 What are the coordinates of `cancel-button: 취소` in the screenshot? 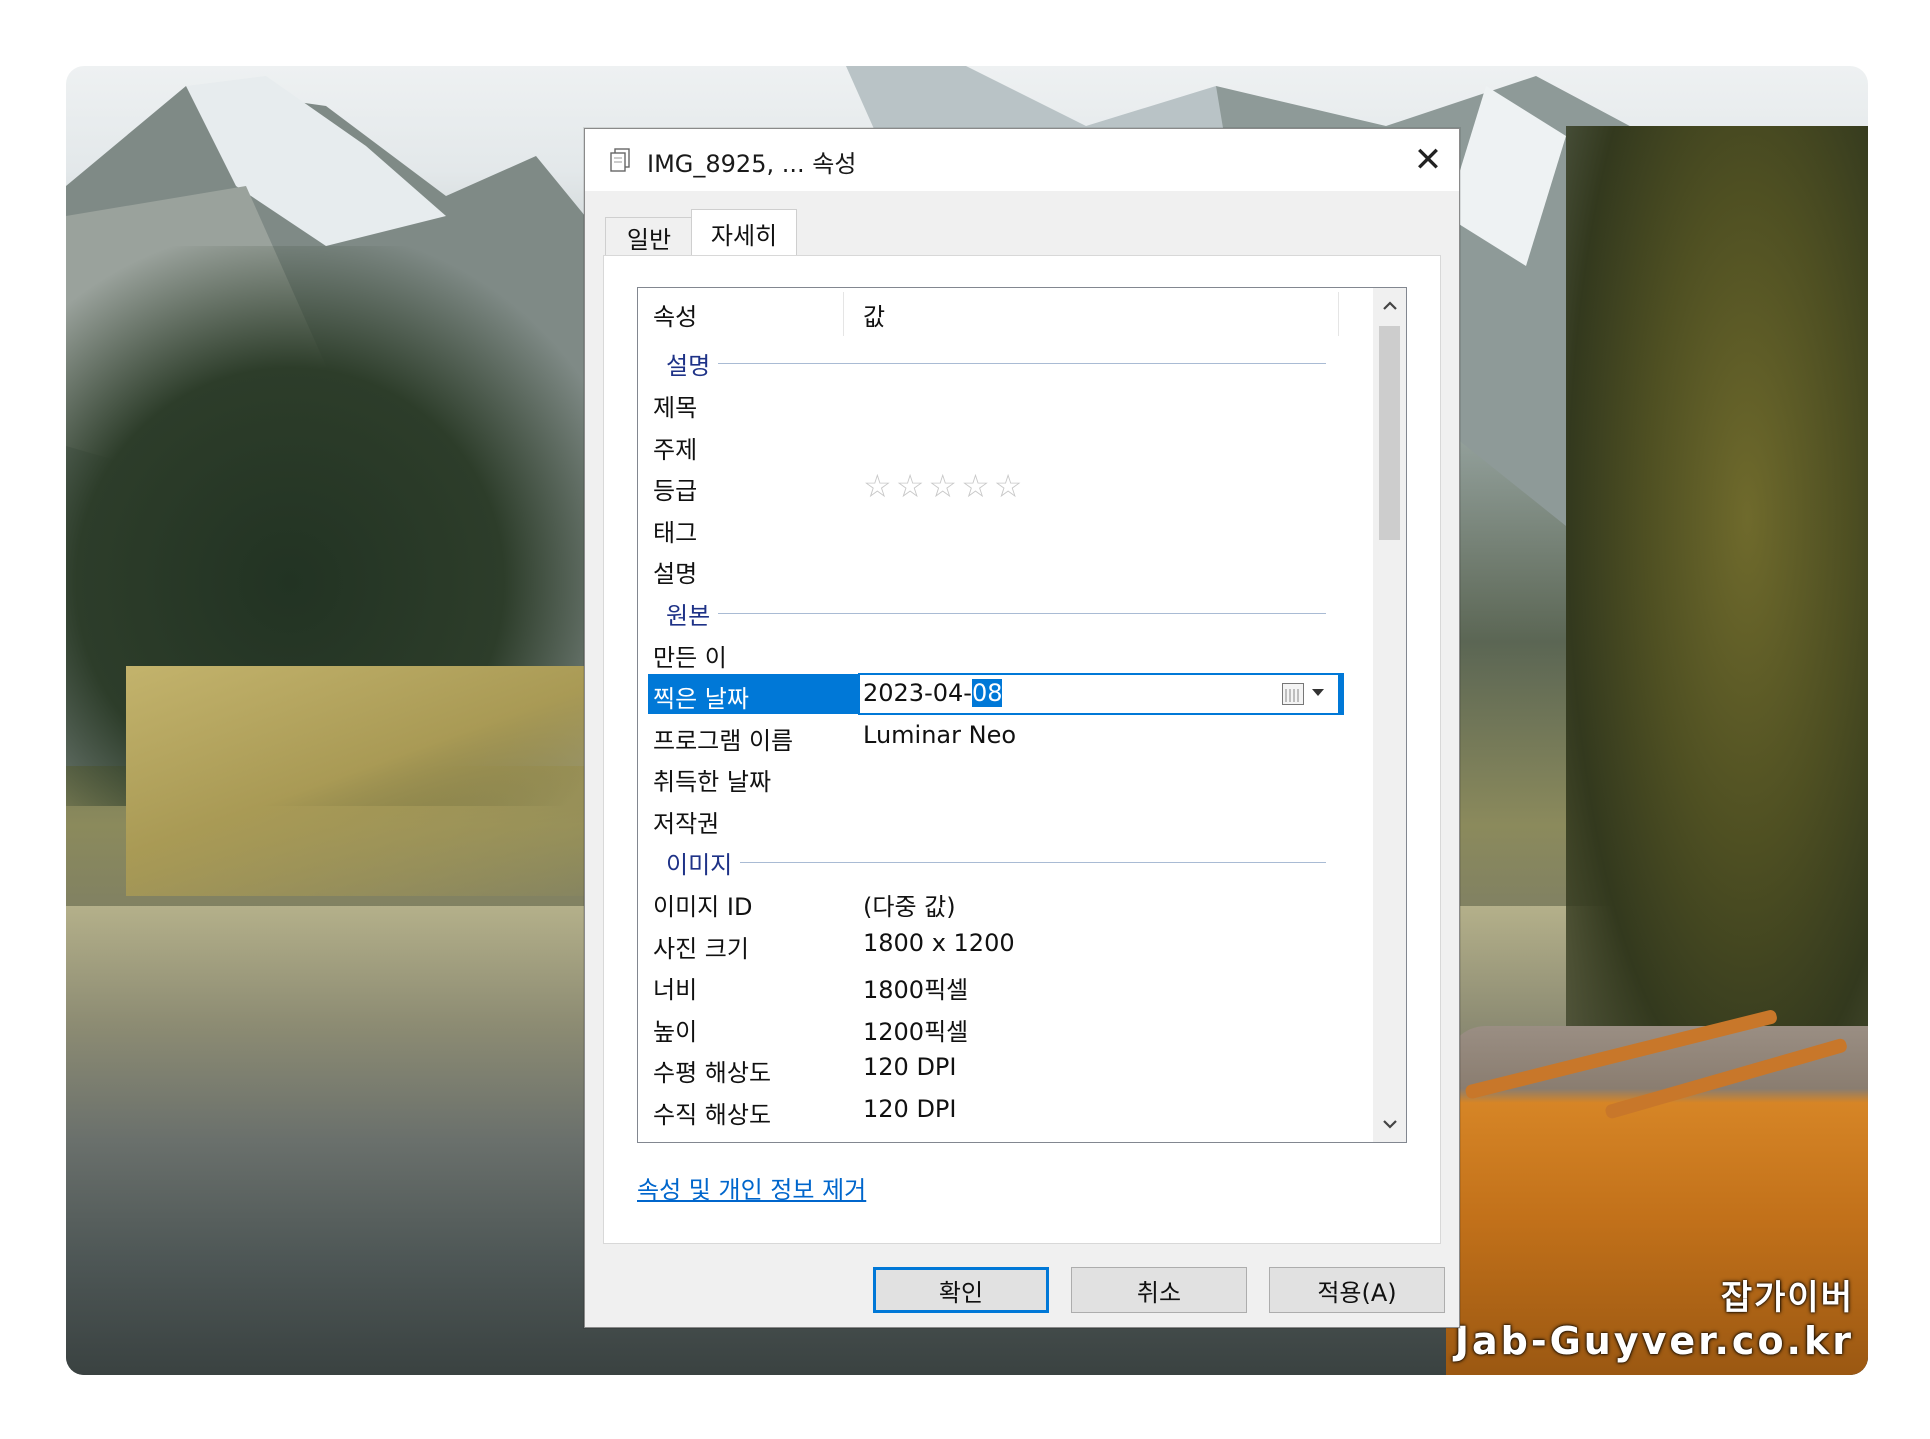 It's located at (1159, 1290).